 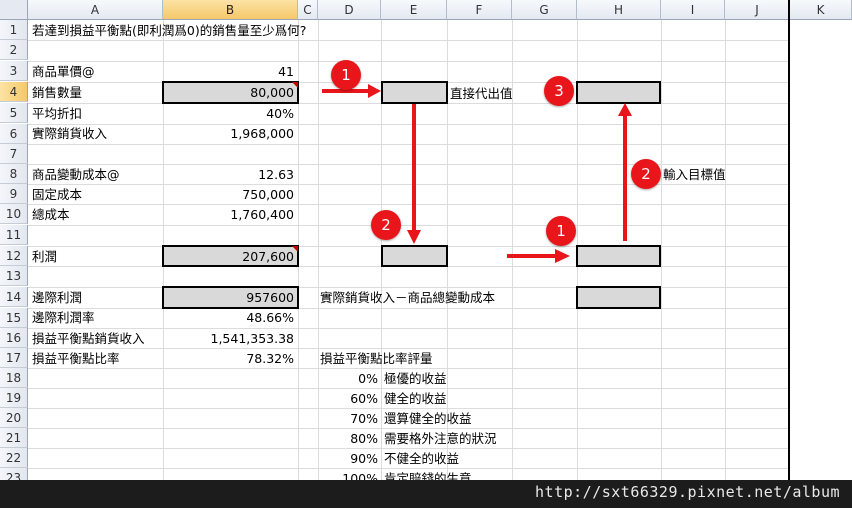 What do you see at coordinates (386, 225) in the screenshot?
I see `step-badge-2-left: 2` at bounding box center [386, 225].